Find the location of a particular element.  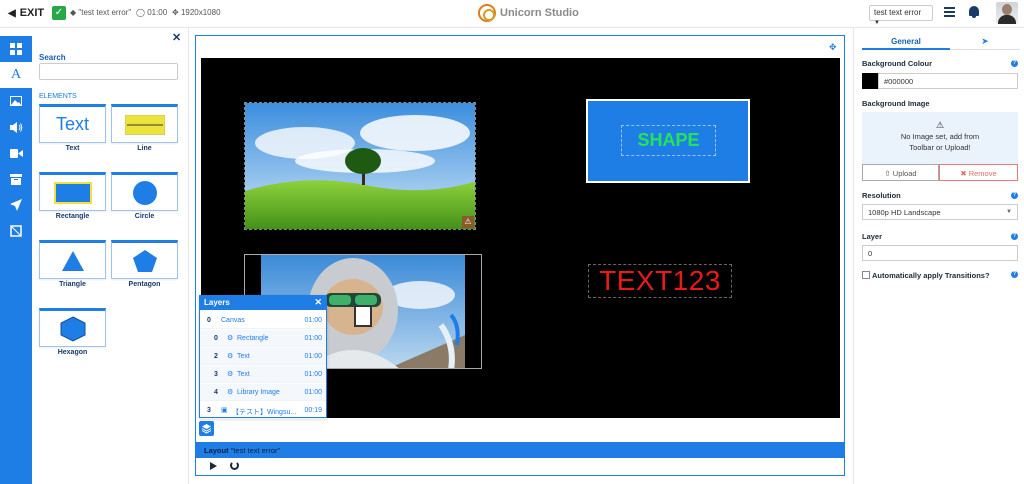

layout-bar-name: "test text error" is located at coordinates (255, 450).